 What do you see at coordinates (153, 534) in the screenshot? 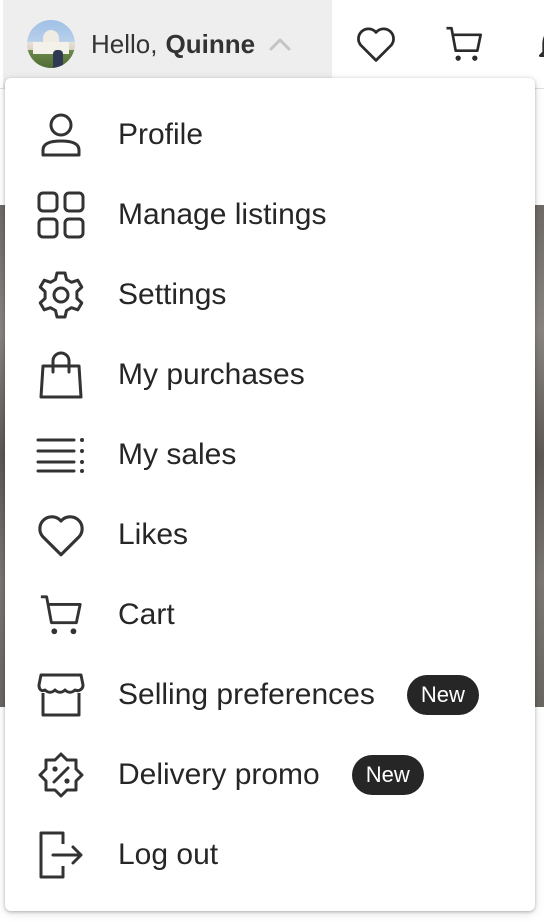
I see `menu-item-label: Likes` at bounding box center [153, 534].